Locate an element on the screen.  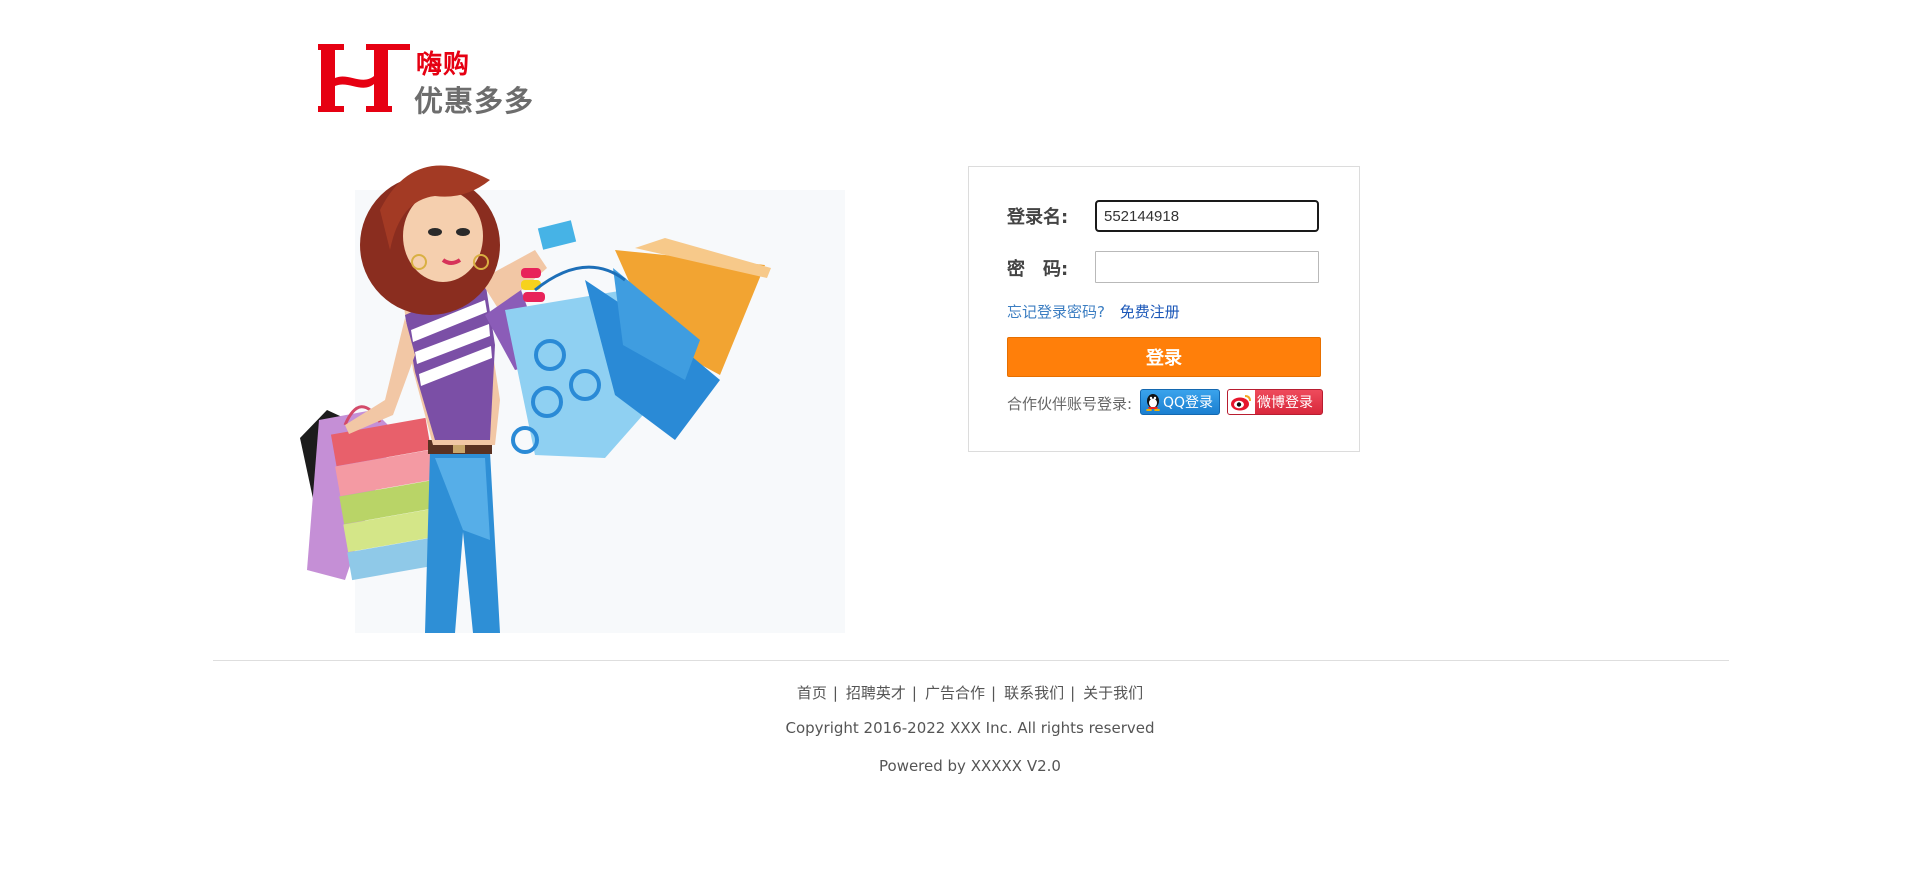
qq-login-button: QQ登录 is located at coordinates (1180, 402).